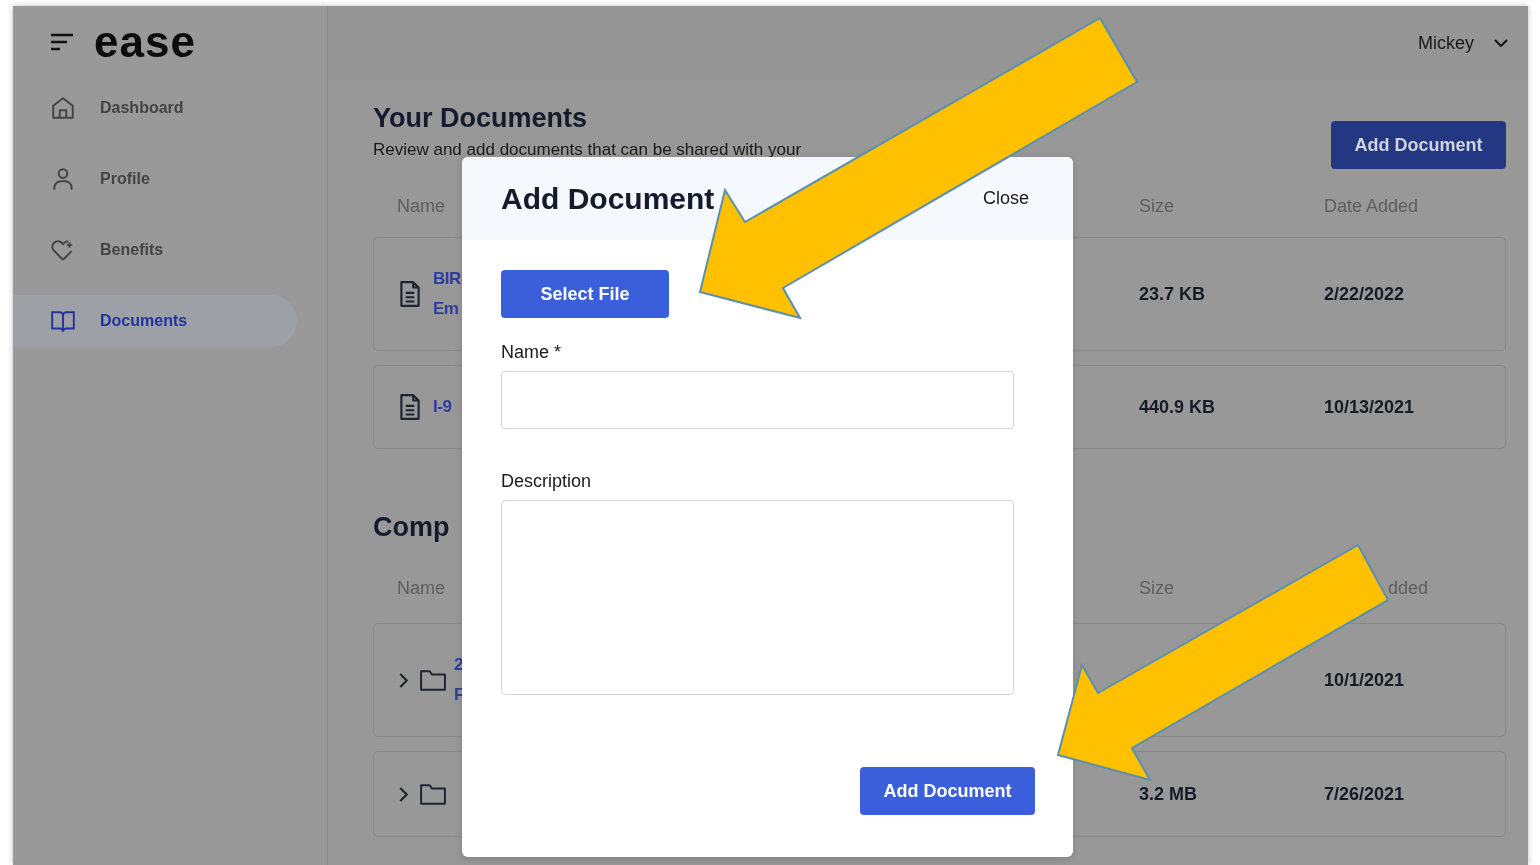  What do you see at coordinates (608, 198) in the screenshot?
I see `dialog-title: Add Document` at bounding box center [608, 198].